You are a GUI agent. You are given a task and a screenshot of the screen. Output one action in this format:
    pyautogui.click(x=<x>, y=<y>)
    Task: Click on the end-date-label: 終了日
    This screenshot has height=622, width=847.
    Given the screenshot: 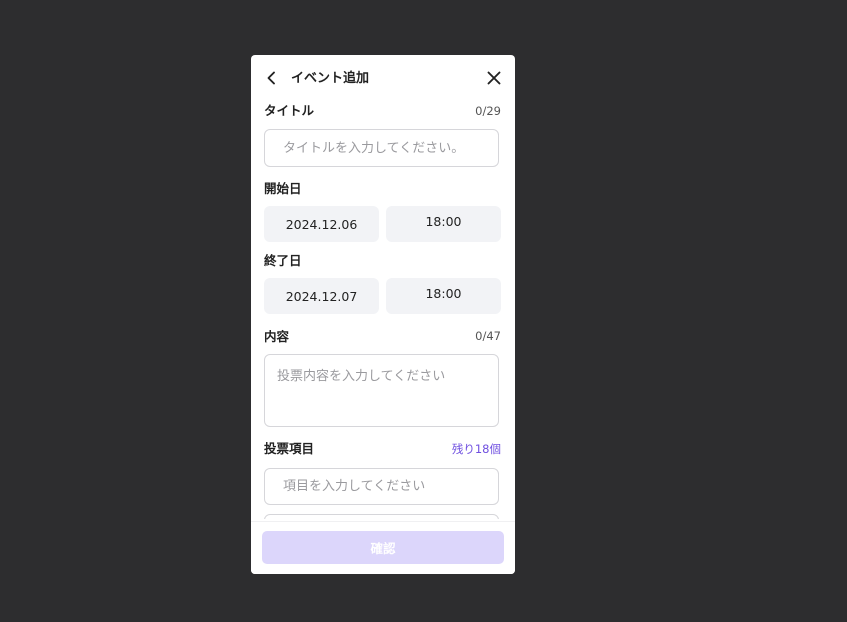 What is the action you would take?
    pyautogui.click(x=283, y=260)
    